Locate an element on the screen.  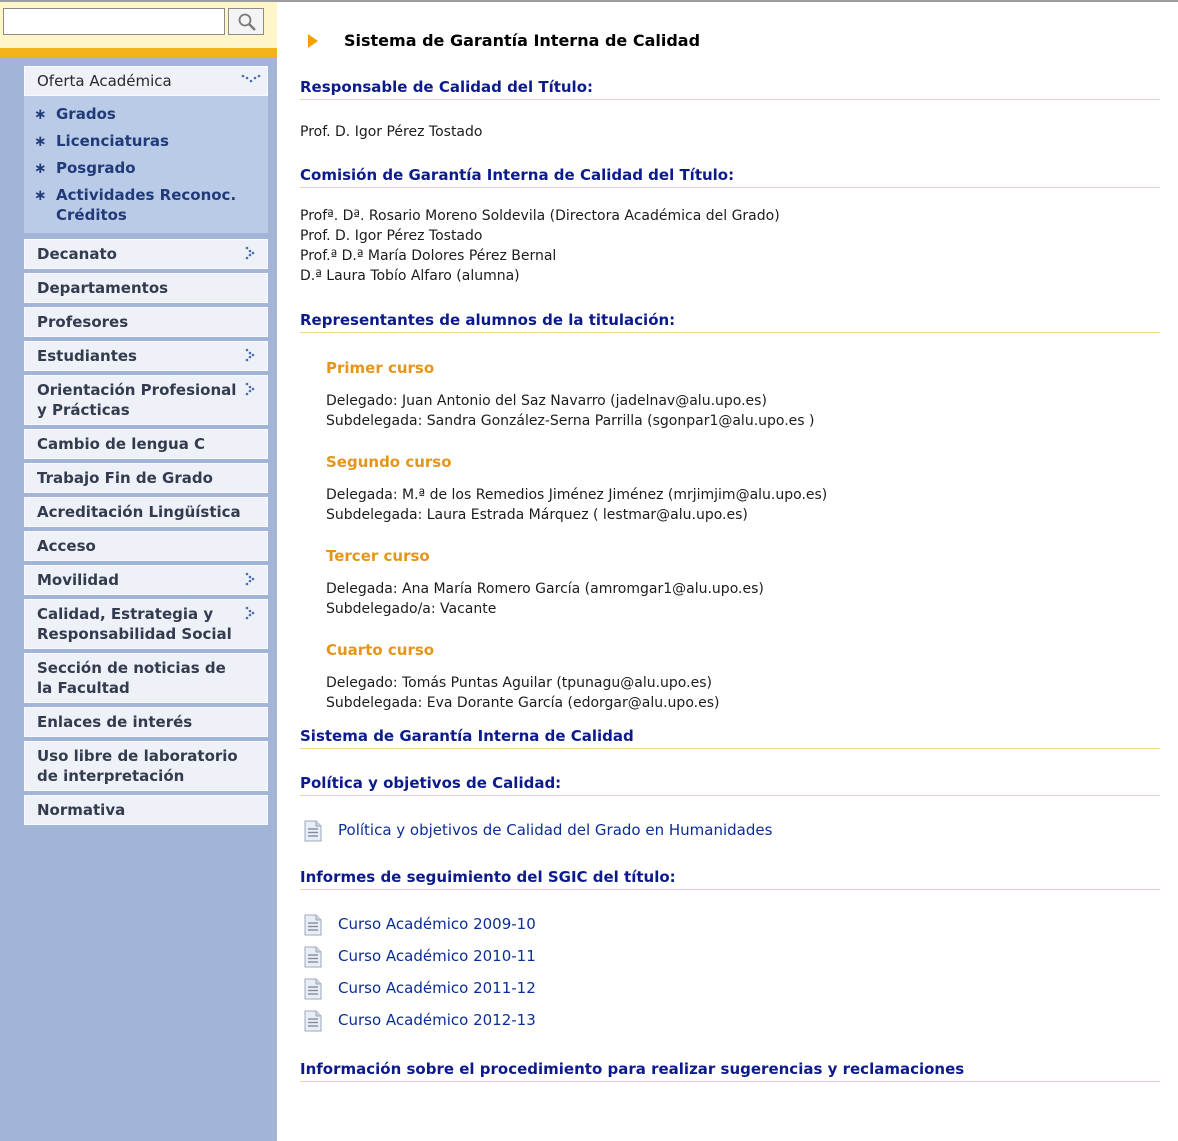
search-input is located at coordinates (114, 21).